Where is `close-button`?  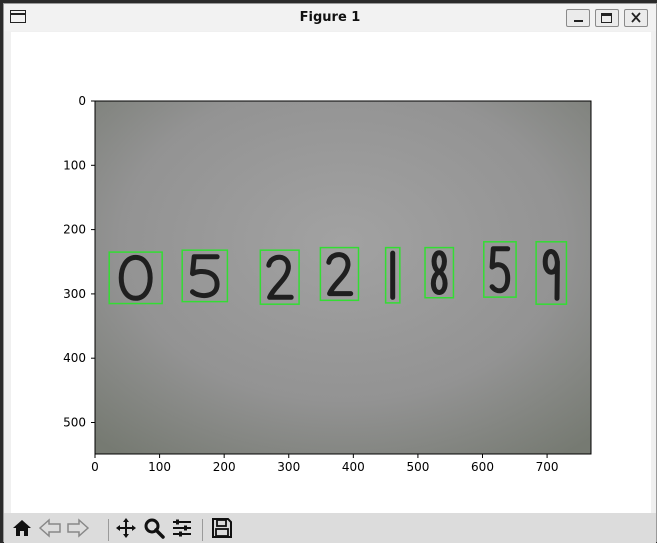 close-button is located at coordinates (636, 18).